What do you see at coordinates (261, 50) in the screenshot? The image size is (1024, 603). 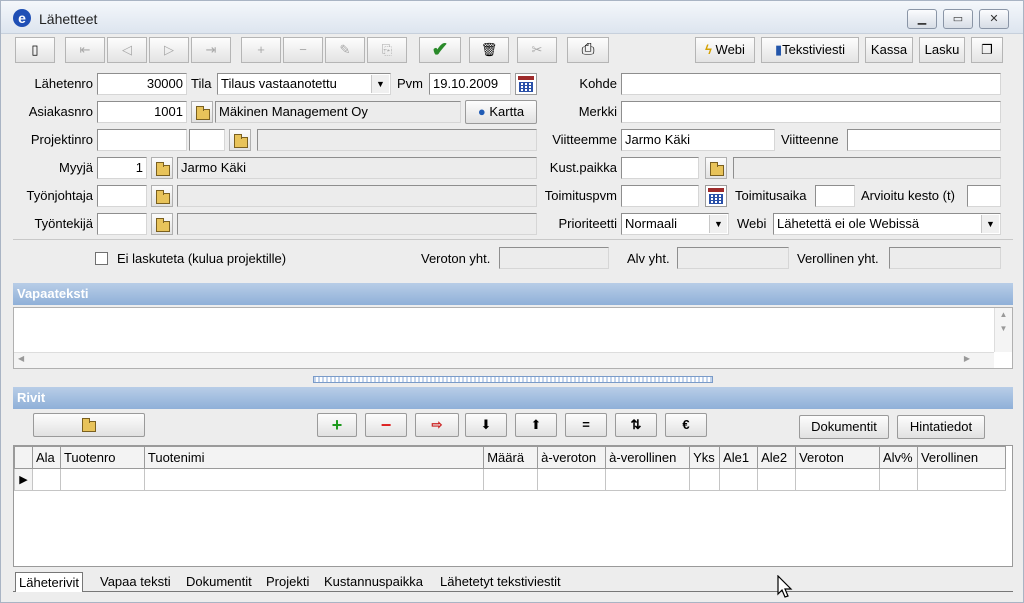 I see `add-record-icon: +` at bounding box center [261, 50].